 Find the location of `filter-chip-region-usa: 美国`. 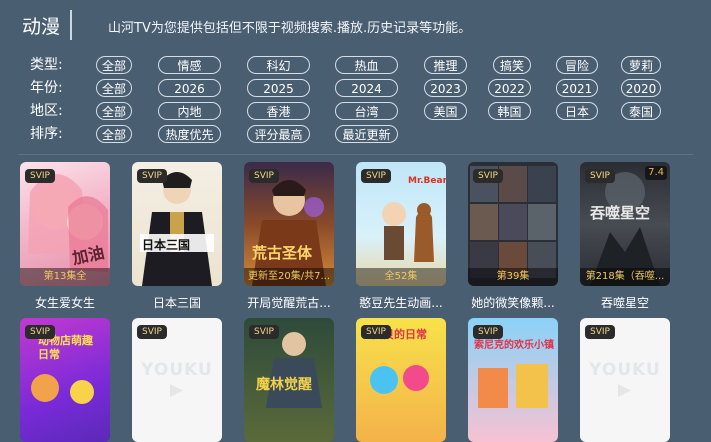

filter-chip-region-usa: 美国 is located at coordinates (445, 111).